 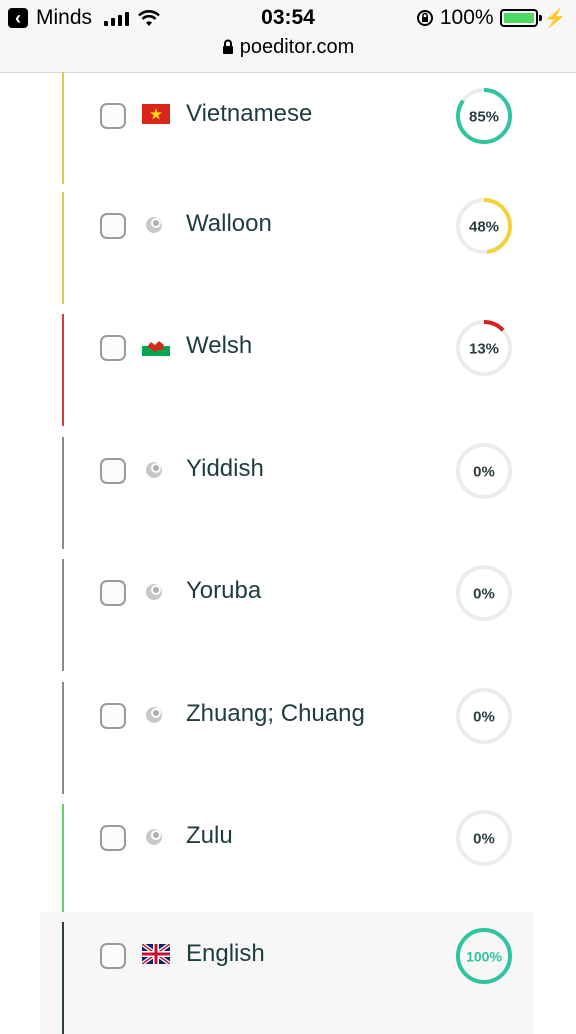 What do you see at coordinates (156, 346) in the screenshot?
I see `wales-flag-icon` at bounding box center [156, 346].